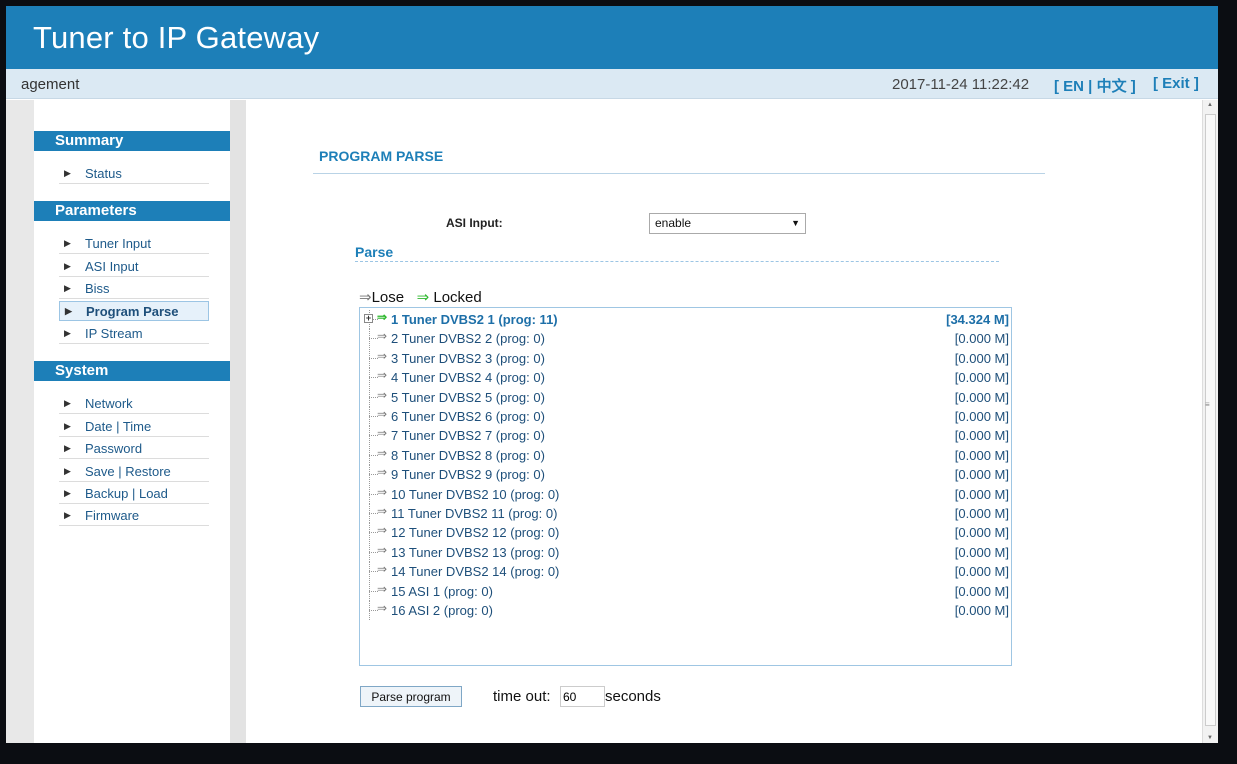 This screenshot has height=764, width=1237. What do you see at coordinates (522, 696) in the screenshot?
I see `timeout-label: time out:` at bounding box center [522, 696].